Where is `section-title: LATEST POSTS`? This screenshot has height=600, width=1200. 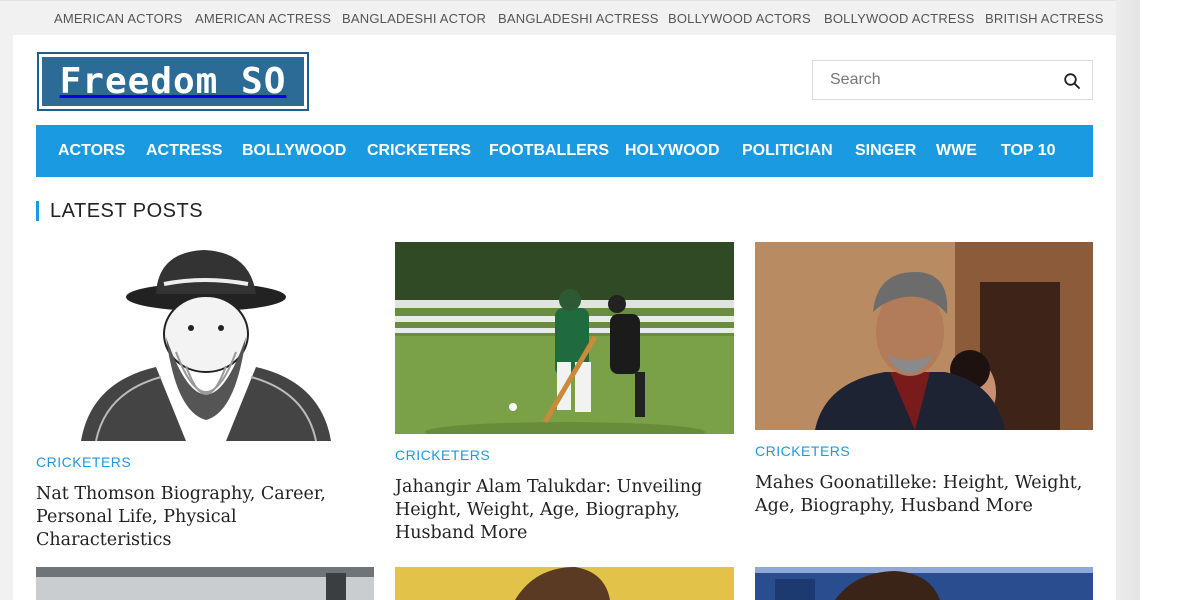
section-title: LATEST POSTS is located at coordinates (119, 211).